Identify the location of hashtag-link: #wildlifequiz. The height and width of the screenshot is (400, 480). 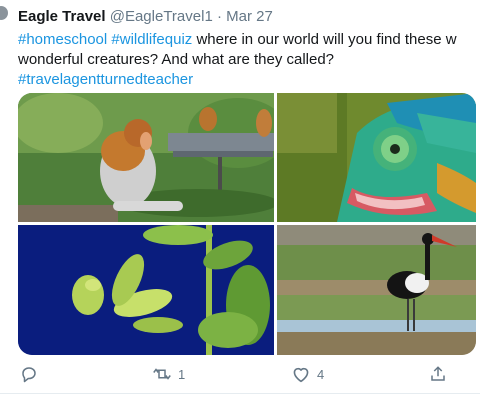
(151, 39).